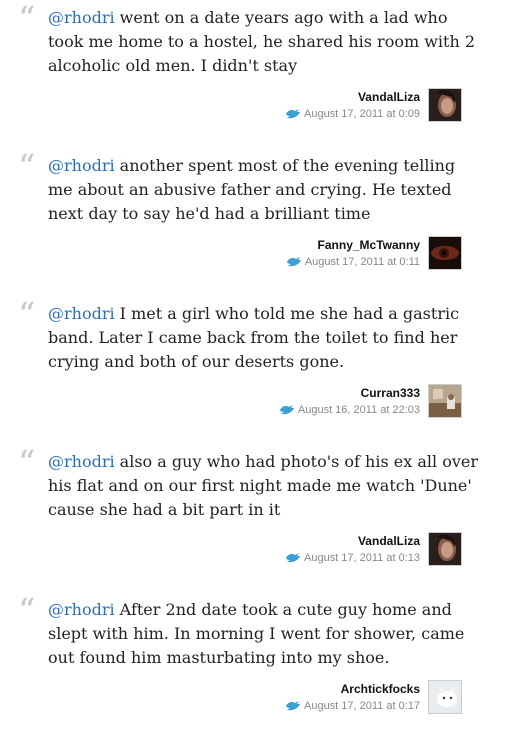 The image size is (524, 732). I want to click on room-photo-icon, so click(445, 401).